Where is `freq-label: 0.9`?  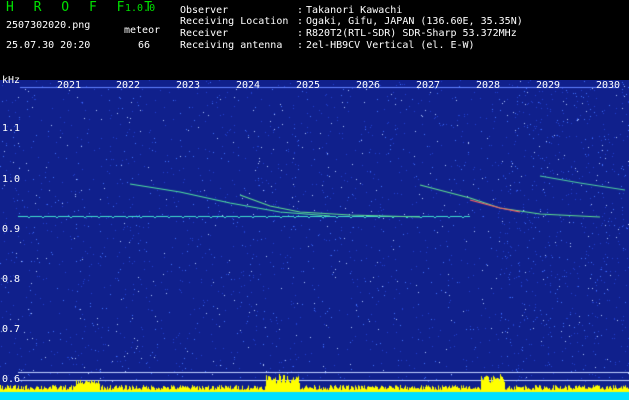 freq-label: 0.9 is located at coordinates (11, 229).